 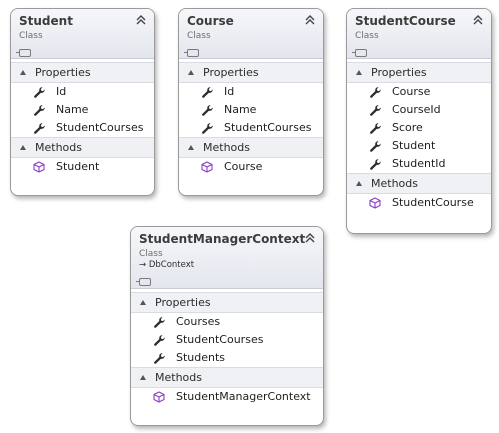 What do you see at coordinates (171, 265) in the screenshot?
I see `base-class-name: DbContext` at bounding box center [171, 265].